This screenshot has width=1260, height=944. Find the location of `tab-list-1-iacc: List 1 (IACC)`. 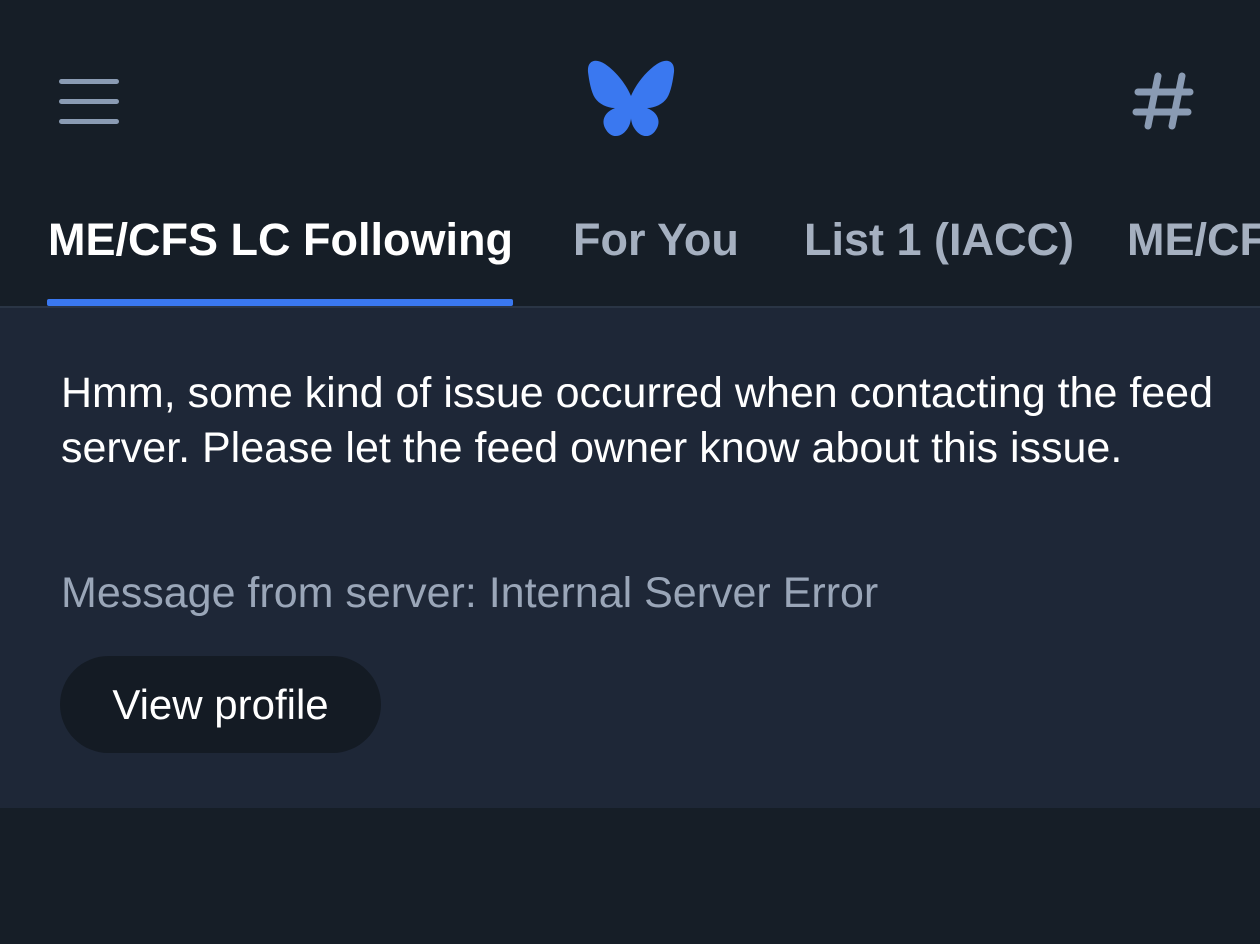

tab-list-1-iacc: List 1 (IACC) is located at coordinates (939, 240).